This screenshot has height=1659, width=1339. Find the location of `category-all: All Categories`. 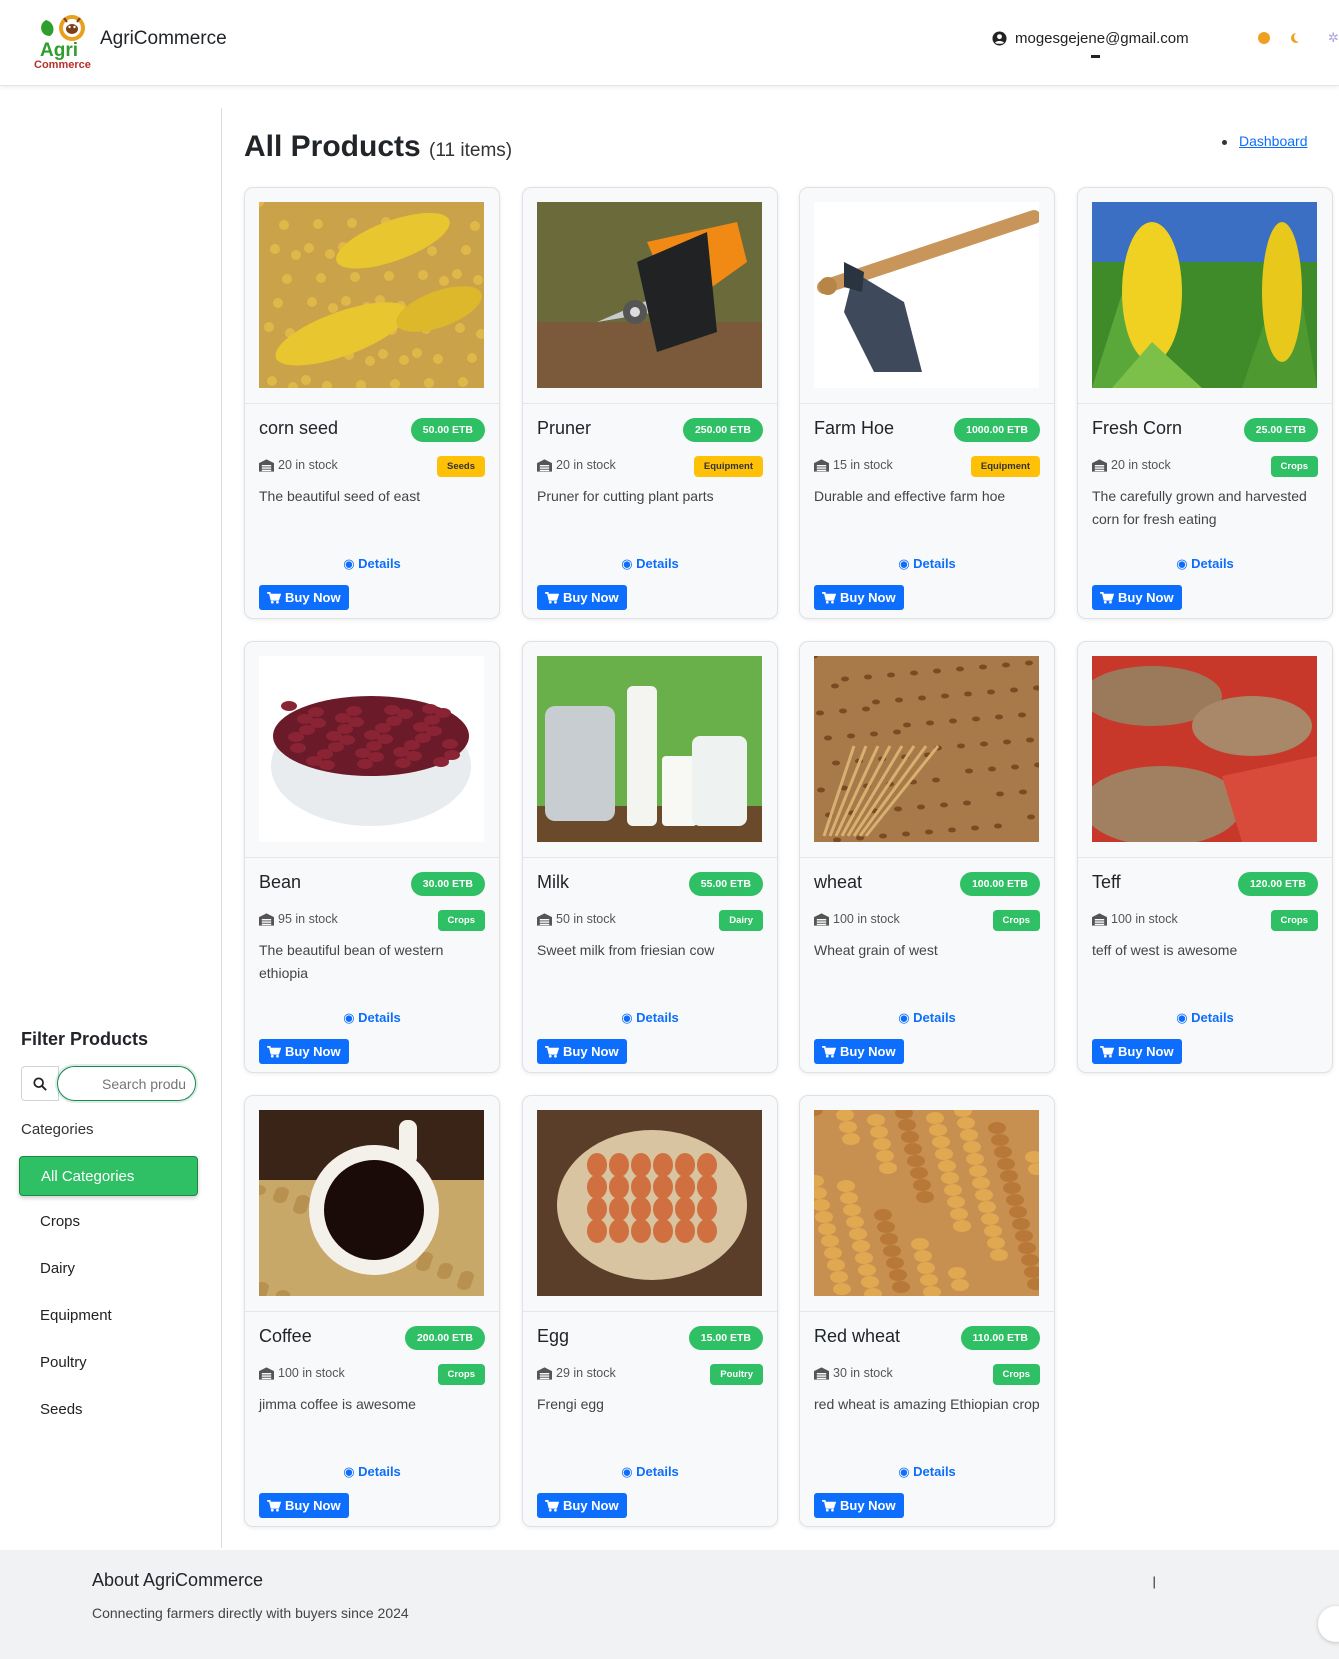

category-all: All Categories is located at coordinates (108, 1176).